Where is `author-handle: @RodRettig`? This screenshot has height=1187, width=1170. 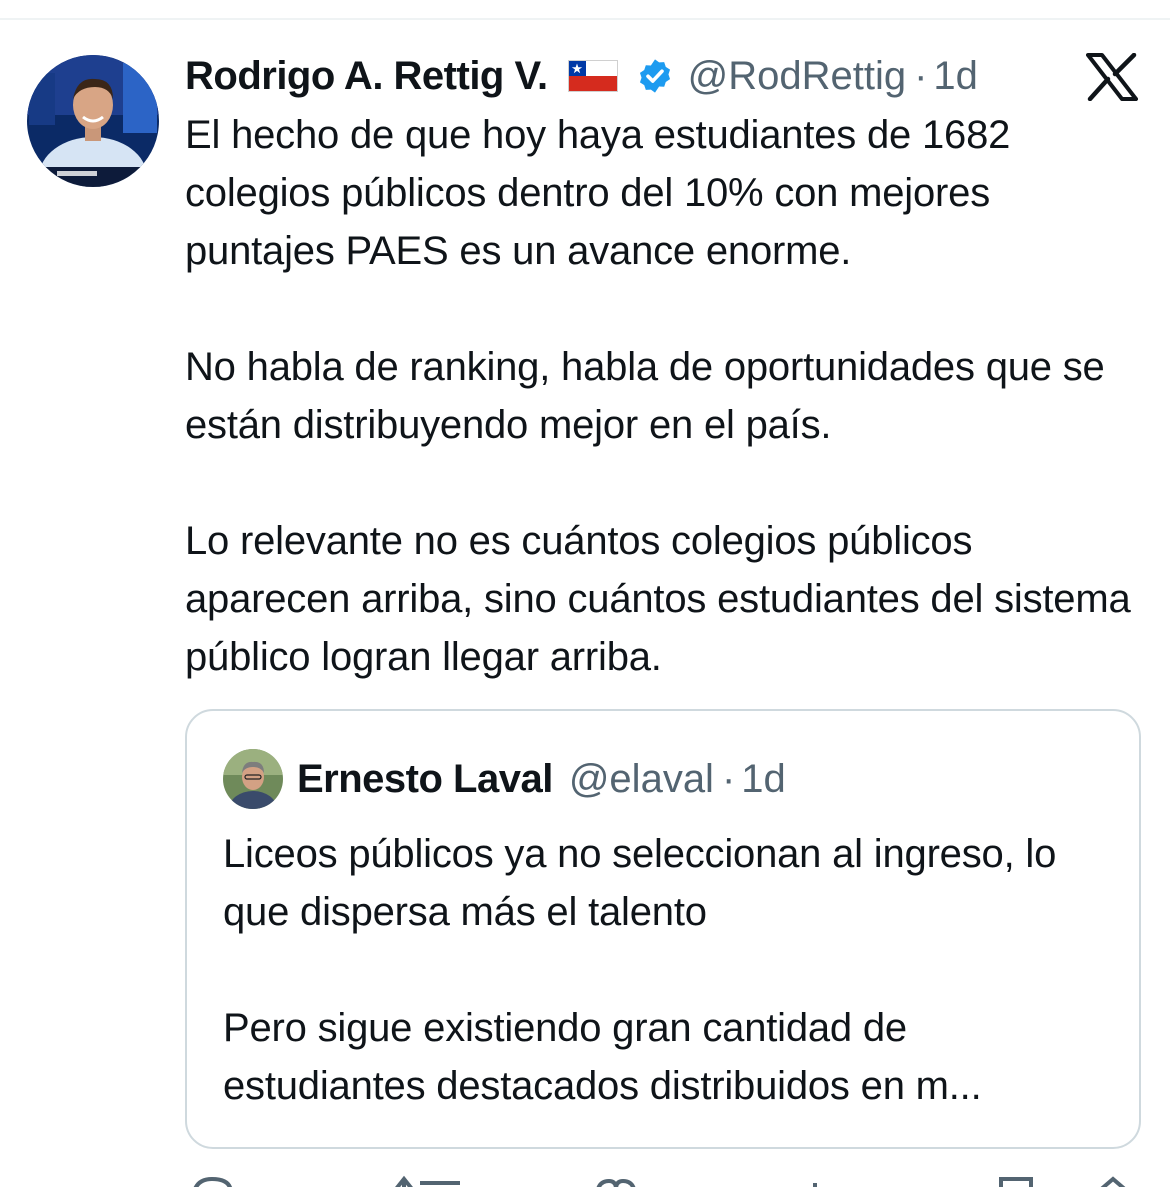 author-handle: @RodRettig is located at coordinates (797, 76).